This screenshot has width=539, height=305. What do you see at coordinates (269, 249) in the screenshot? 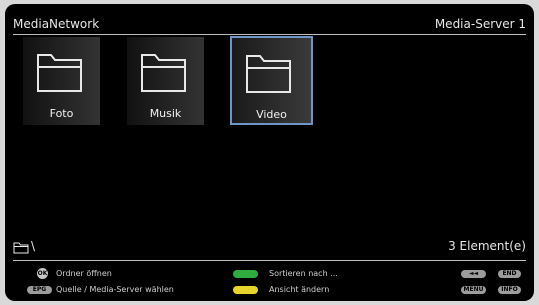
I see `path-bar: \ 3 Element(e)` at bounding box center [269, 249].